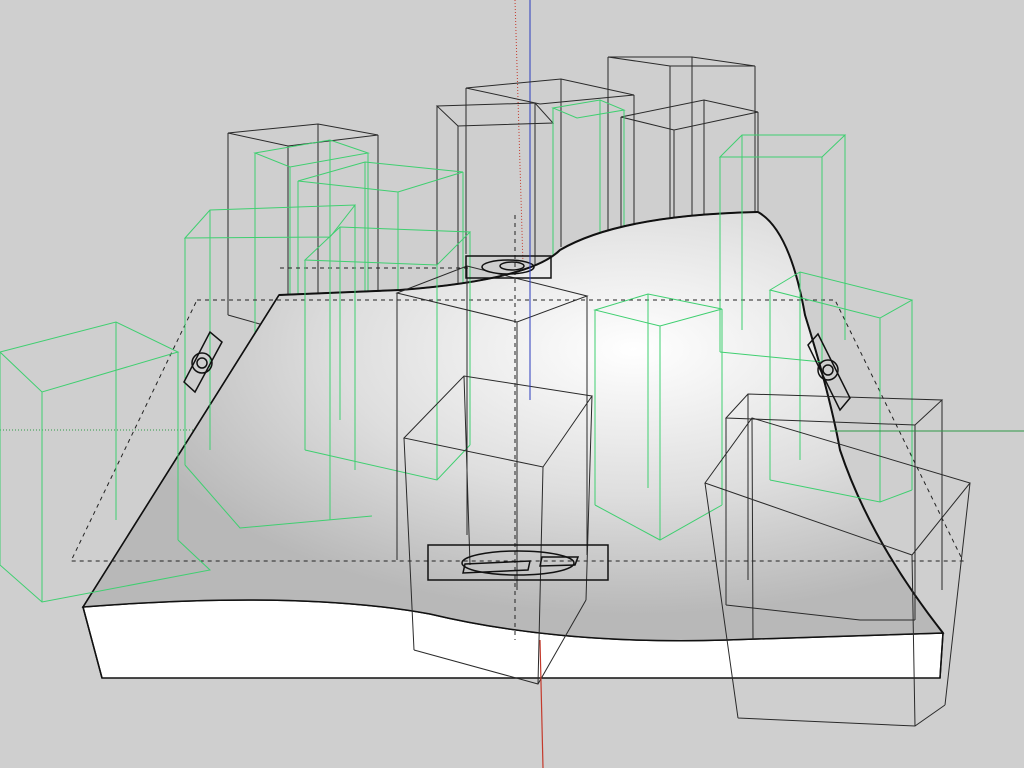  What do you see at coordinates (495, 196) in the screenshot?
I see `black-wireframe-box` at bounding box center [495, 196].